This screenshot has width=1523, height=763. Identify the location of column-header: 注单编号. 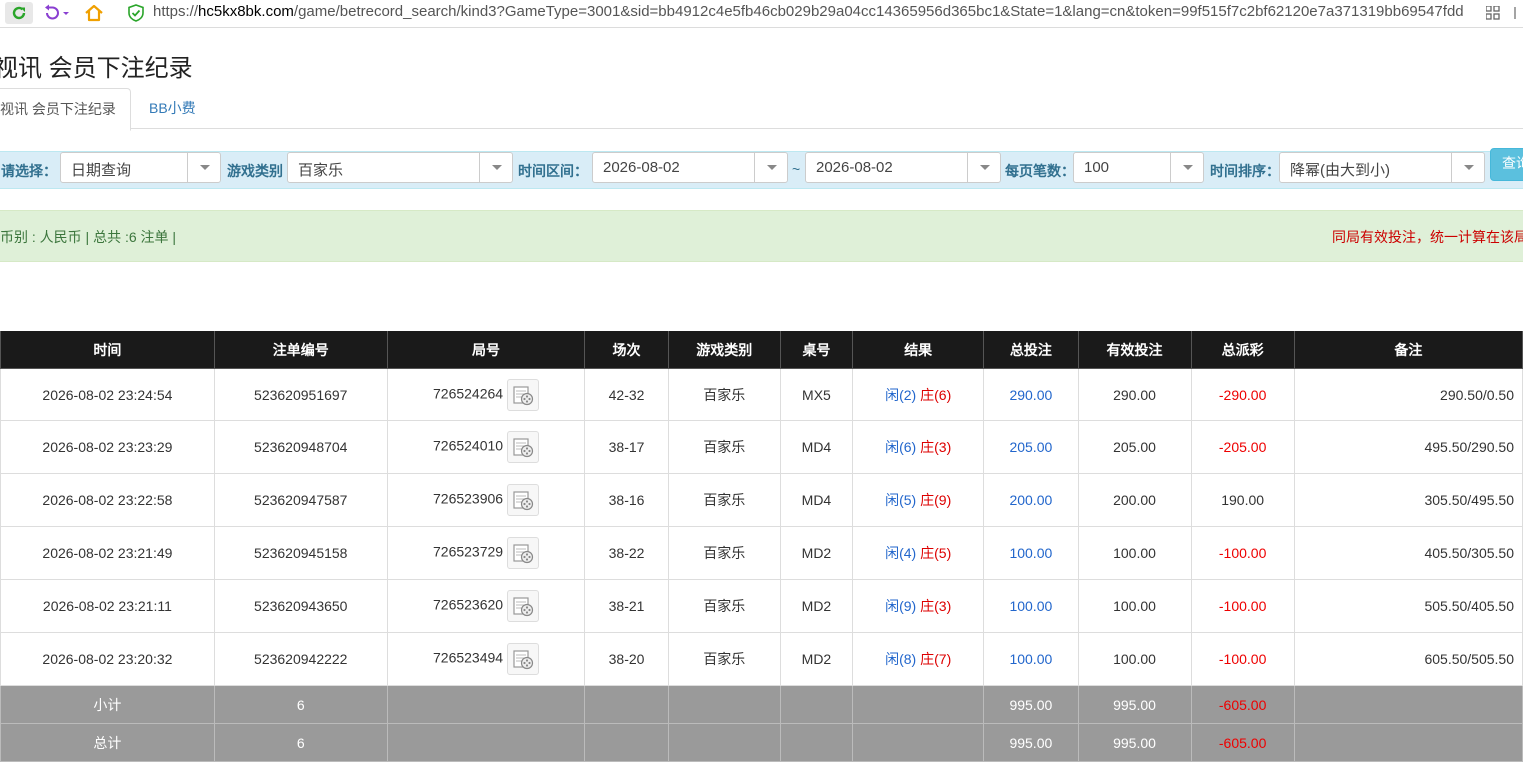
(300, 350).